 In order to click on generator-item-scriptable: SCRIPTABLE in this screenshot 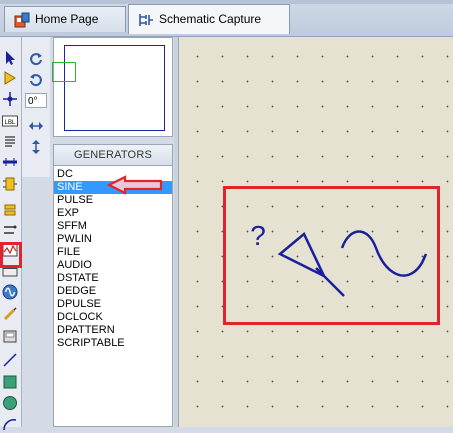, I will do `click(113, 343)`.